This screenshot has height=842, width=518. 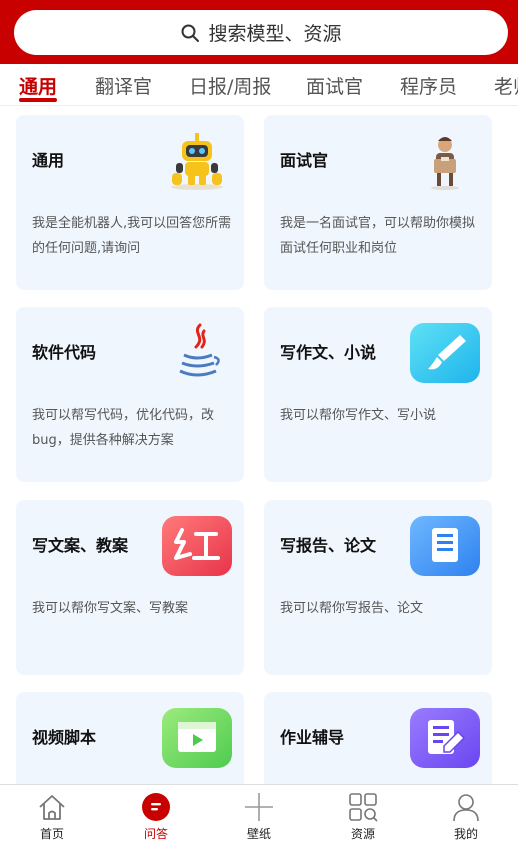 What do you see at coordinates (64, 352) in the screenshot?
I see `card-title: 软件代码` at bounding box center [64, 352].